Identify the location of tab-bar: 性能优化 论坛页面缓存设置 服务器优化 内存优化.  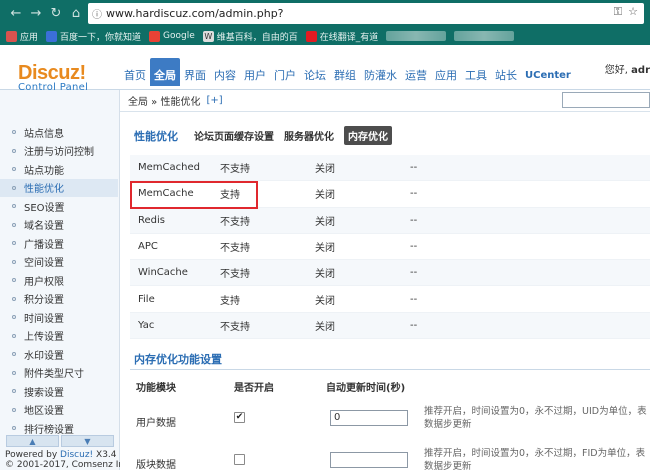
(263, 135).